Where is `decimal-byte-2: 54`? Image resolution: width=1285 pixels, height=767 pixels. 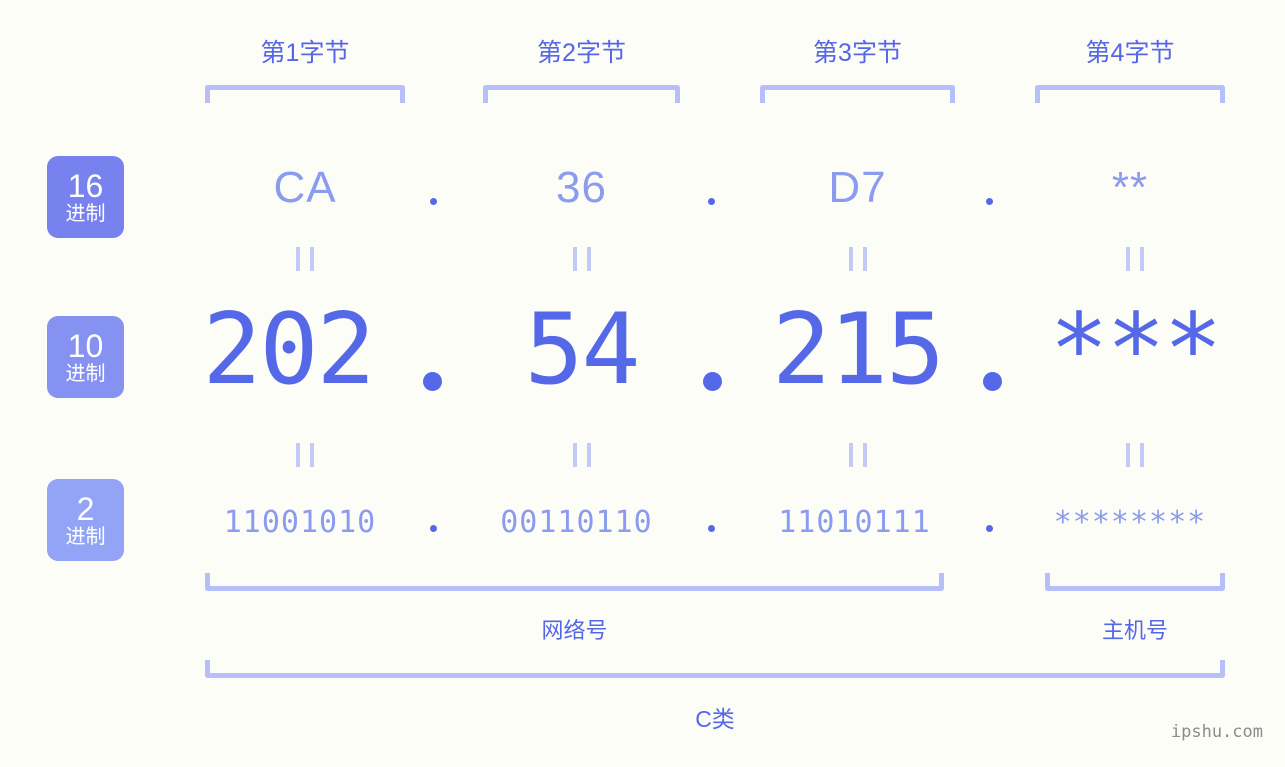
decimal-byte-2: 54 is located at coordinates (581, 350).